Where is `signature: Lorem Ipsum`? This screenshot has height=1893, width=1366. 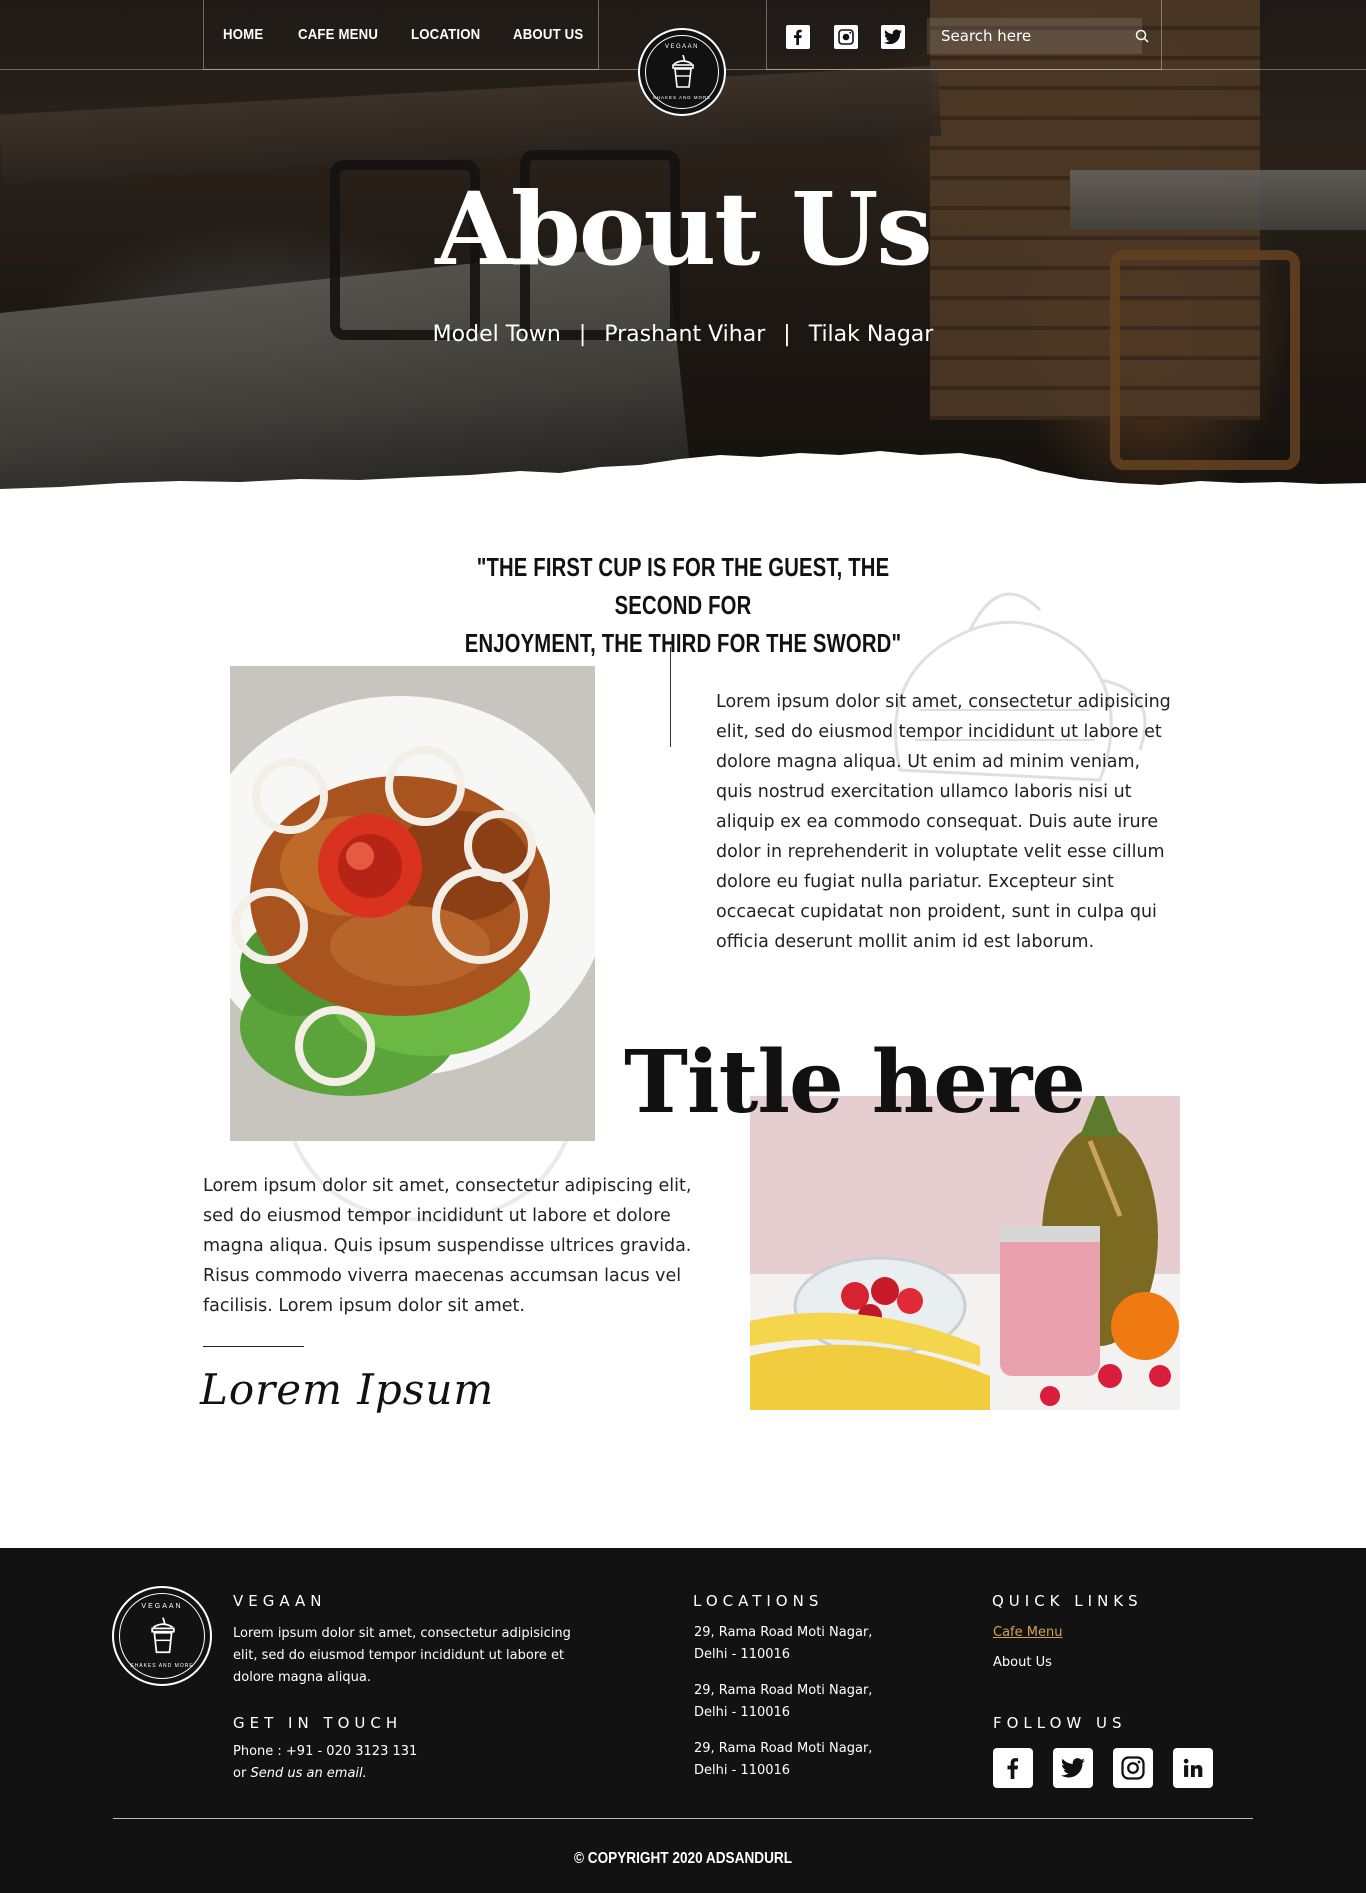 signature: Lorem Ipsum is located at coordinates (347, 1389).